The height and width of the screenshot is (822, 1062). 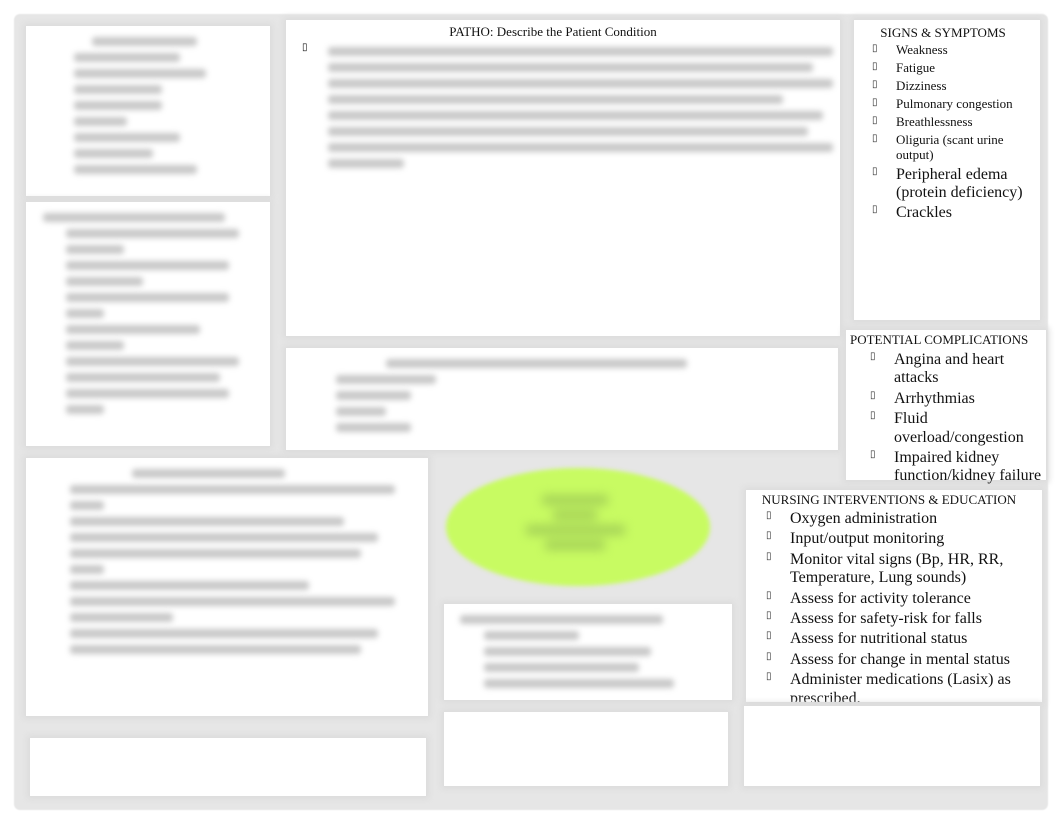 What do you see at coordinates (892, 746) in the screenshot?
I see `empty-panel-bottom-right` at bounding box center [892, 746].